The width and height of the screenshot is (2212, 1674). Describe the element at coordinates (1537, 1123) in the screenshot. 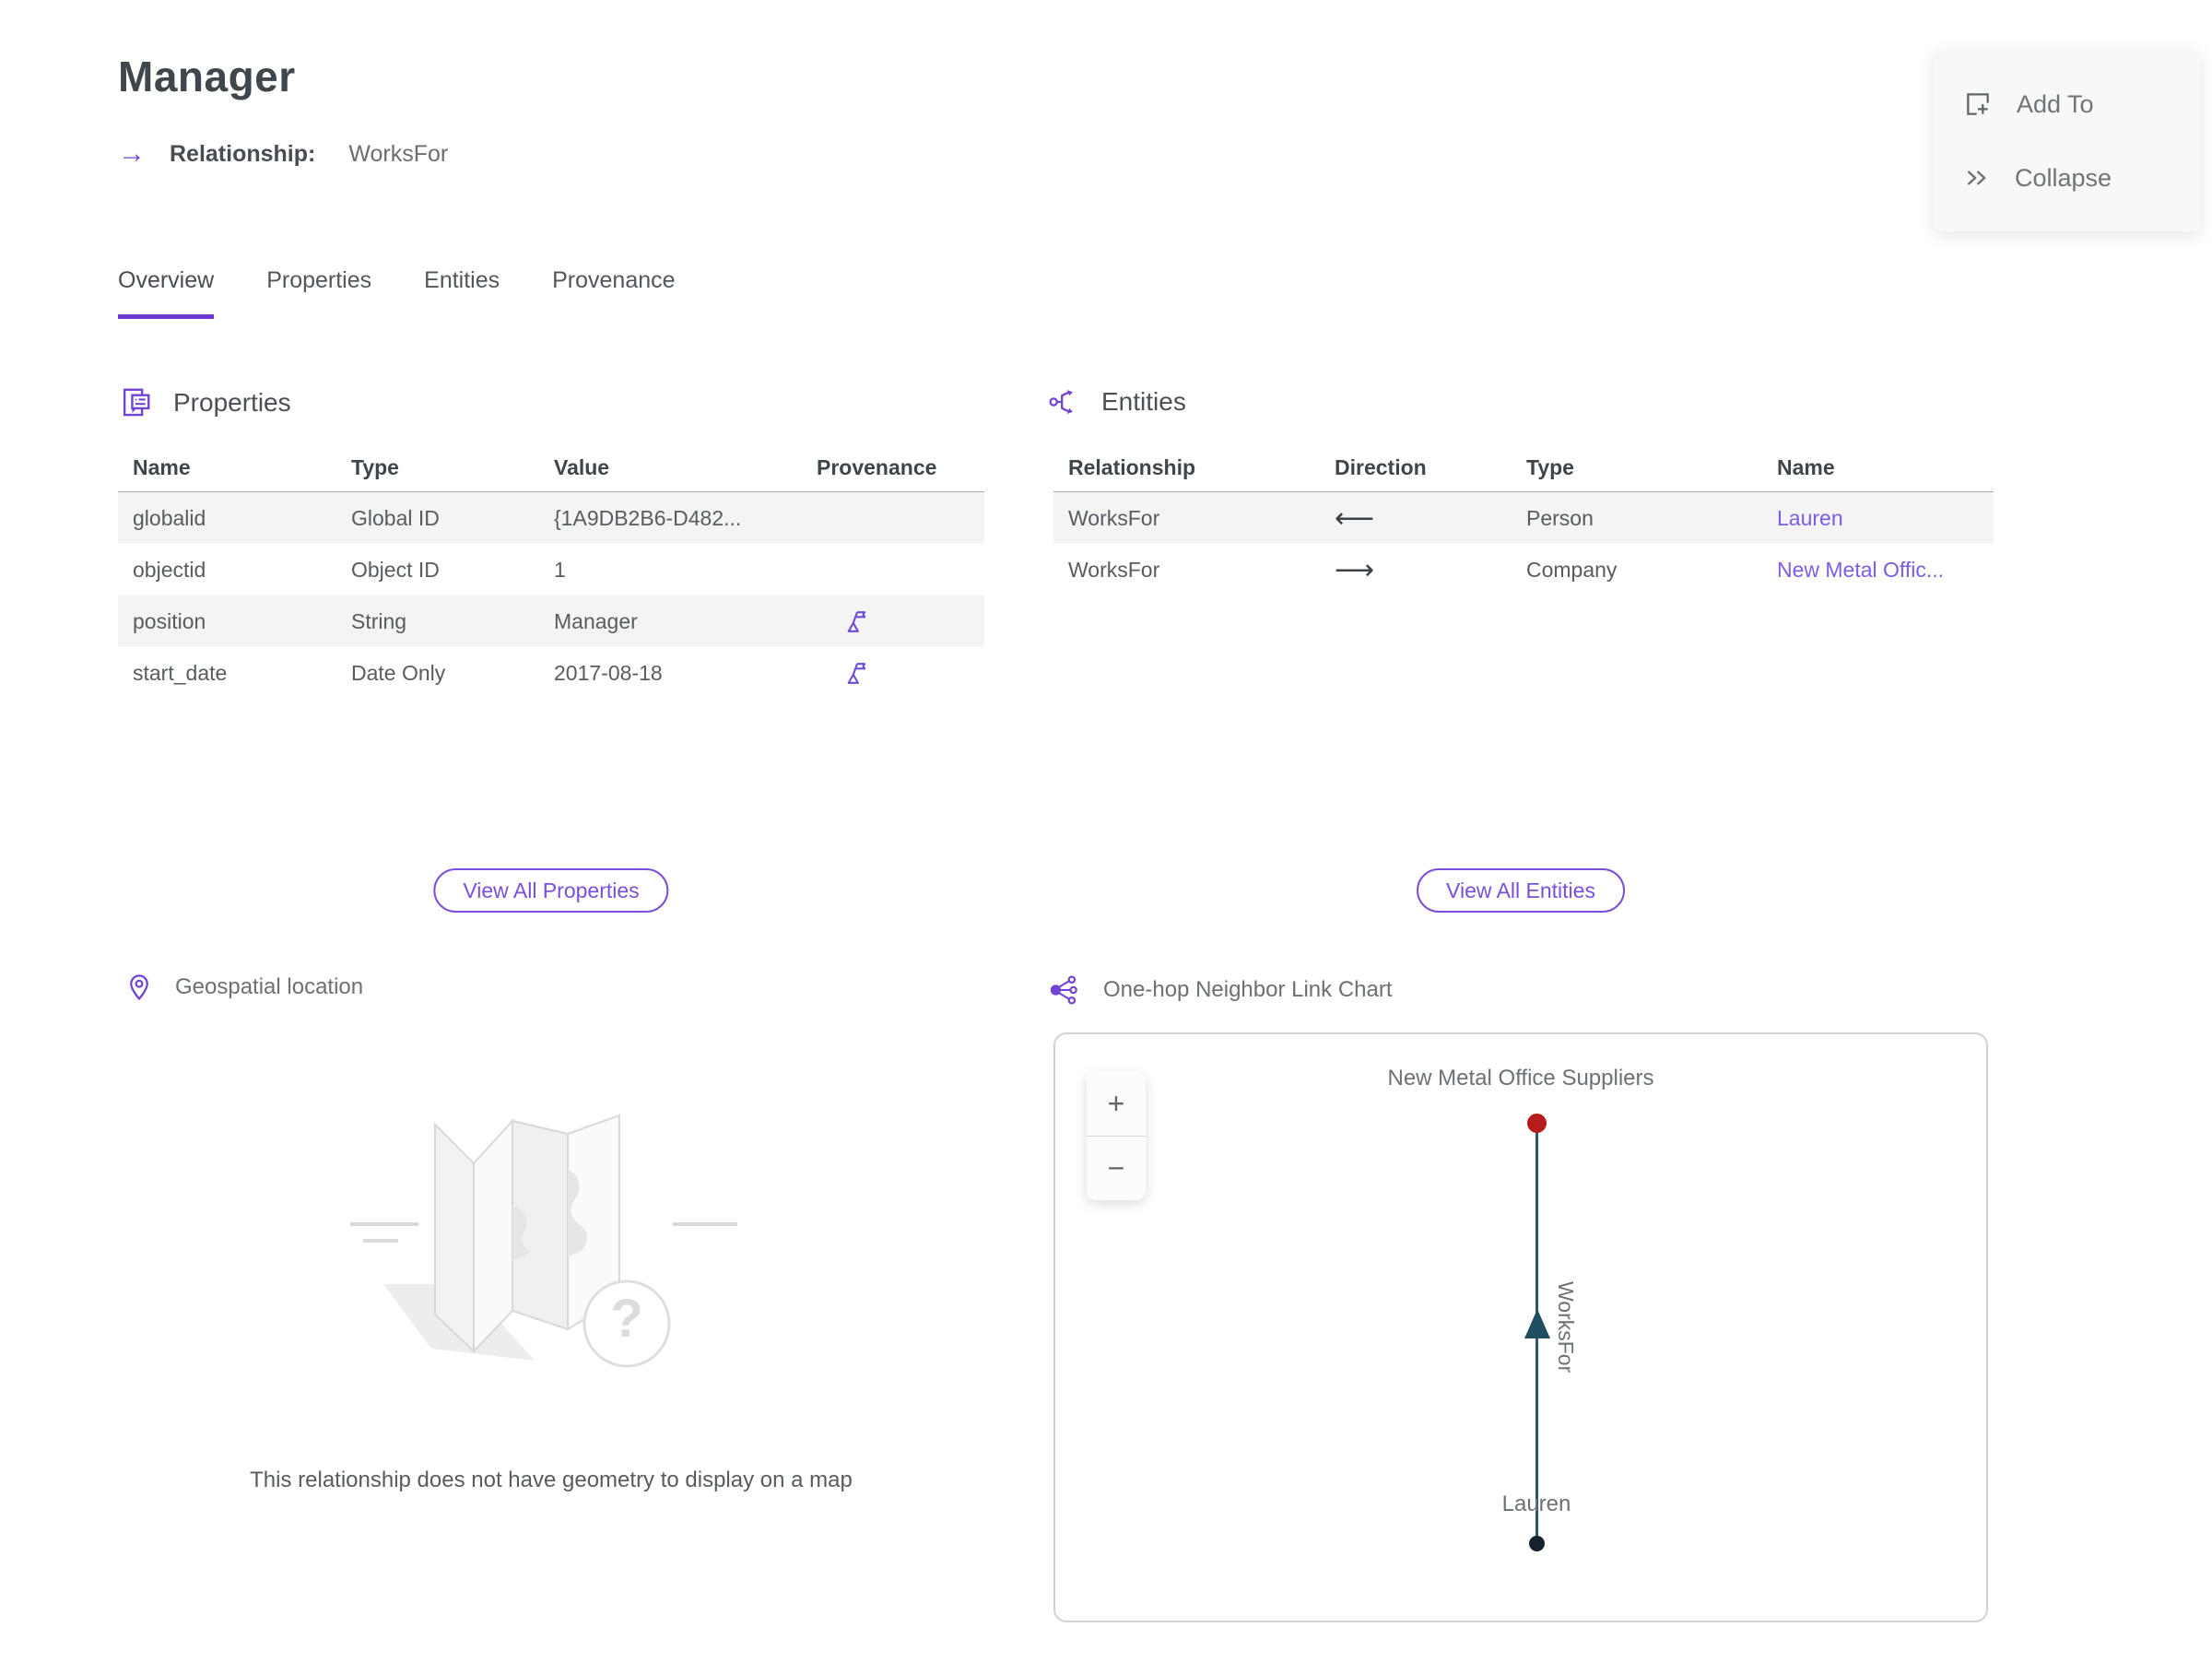

I see `node-company` at that location.